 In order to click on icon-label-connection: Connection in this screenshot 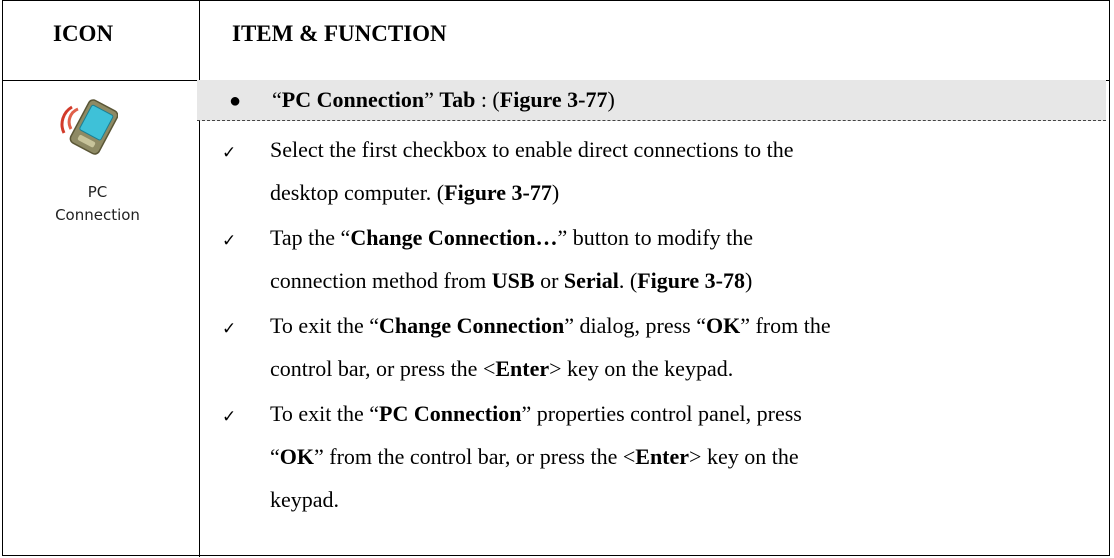, I will do `click(97, 215)`.